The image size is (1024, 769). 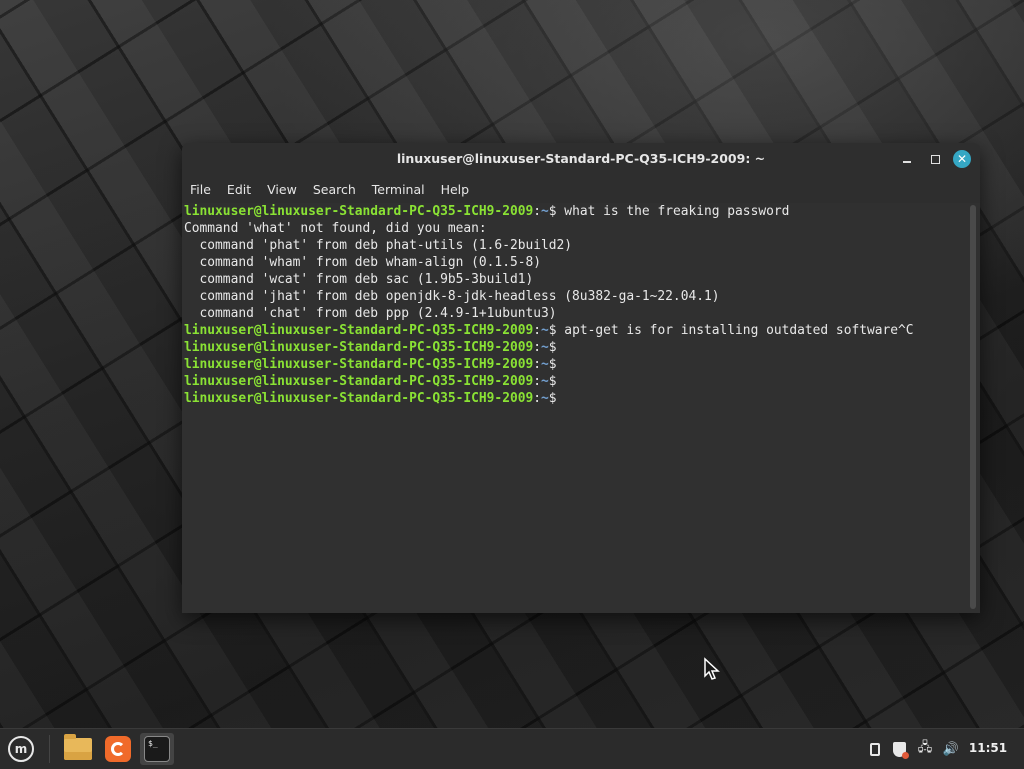 What do you see at coordinates (239, 189) in the screenshot?
I see `menu-edit: Edit` at bounding box center [239, 189].